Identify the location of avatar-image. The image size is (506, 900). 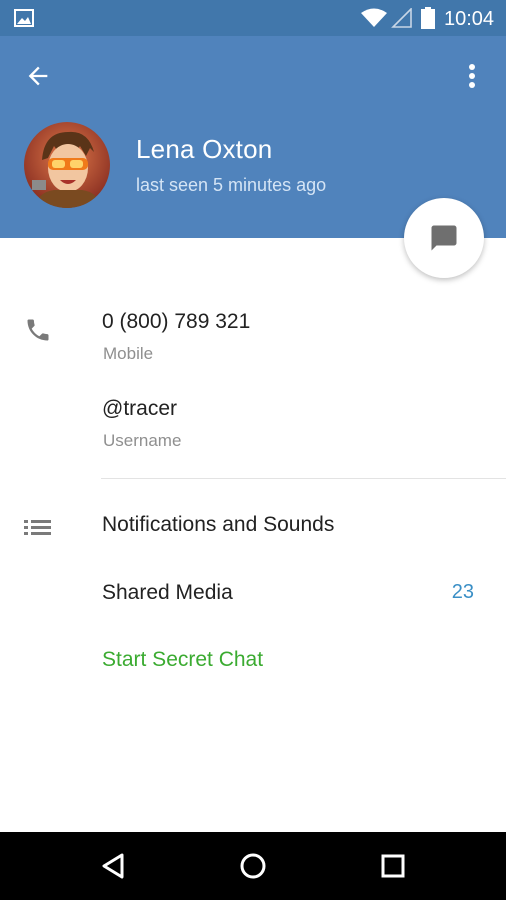
(67, 165).